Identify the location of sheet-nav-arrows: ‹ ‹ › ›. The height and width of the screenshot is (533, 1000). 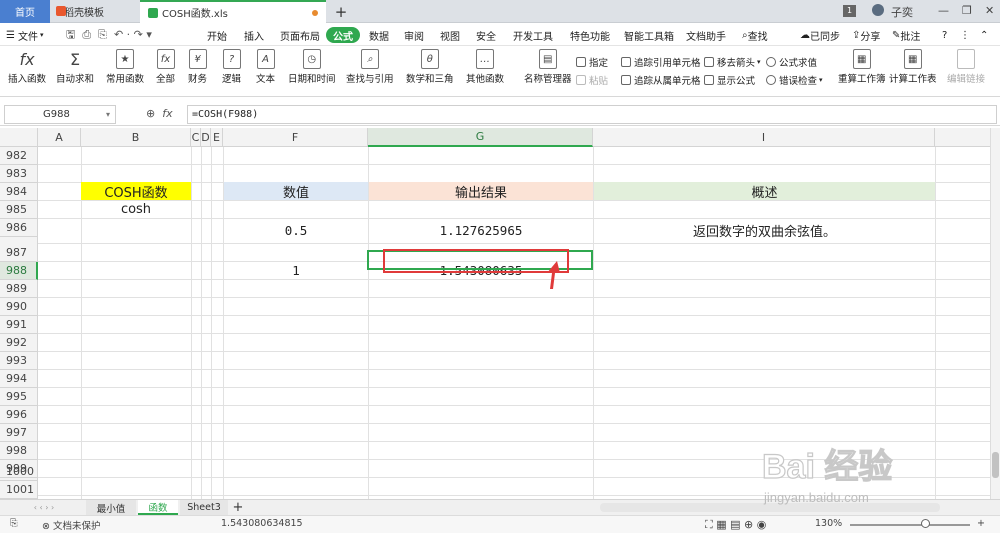
(44, 507).